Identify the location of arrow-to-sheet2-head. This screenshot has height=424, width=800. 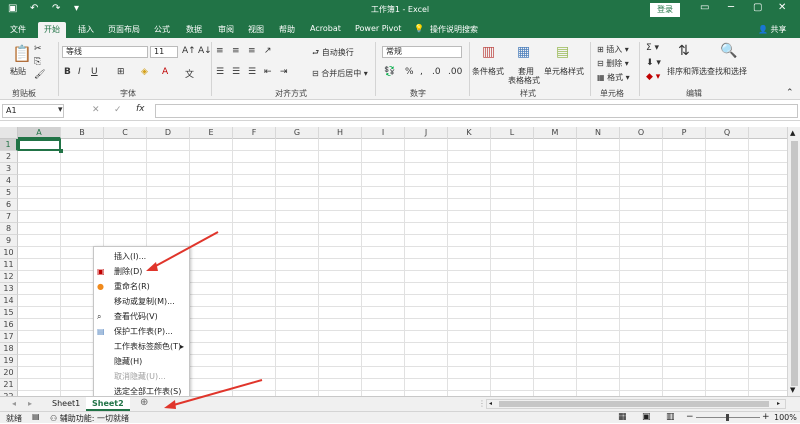
(170, 404).